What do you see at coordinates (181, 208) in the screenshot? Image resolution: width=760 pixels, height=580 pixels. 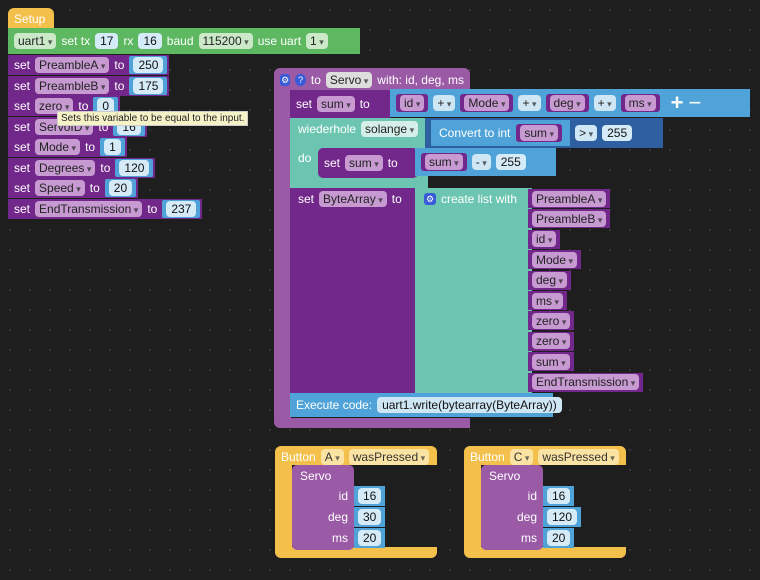 I see `value-input: 237` at bounding box center [181, 208].